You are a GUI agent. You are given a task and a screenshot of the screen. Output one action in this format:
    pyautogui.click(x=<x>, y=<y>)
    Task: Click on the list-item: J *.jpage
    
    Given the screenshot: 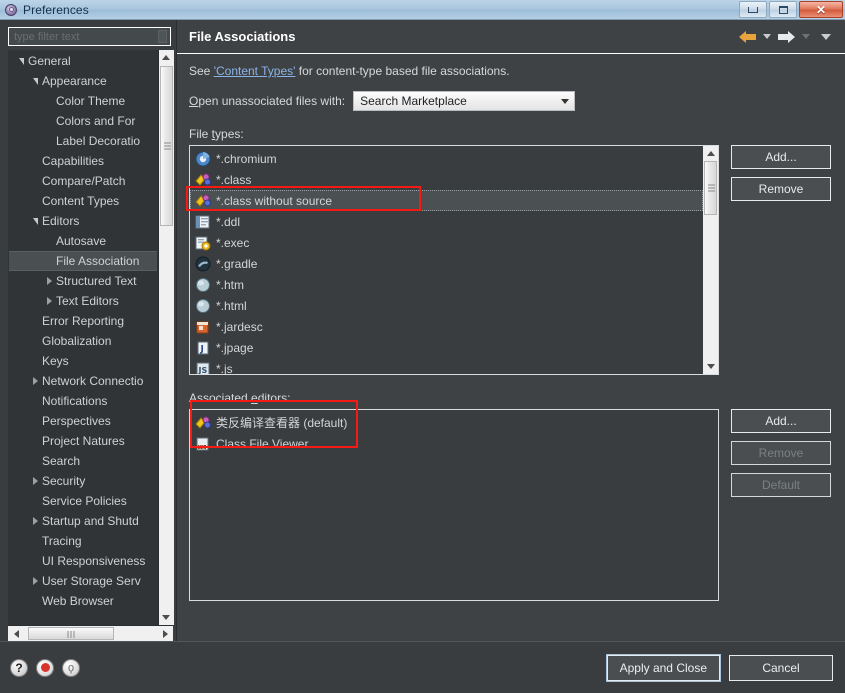 What is the action you would take?
    pyautogui.click(x=446, y=347)
    